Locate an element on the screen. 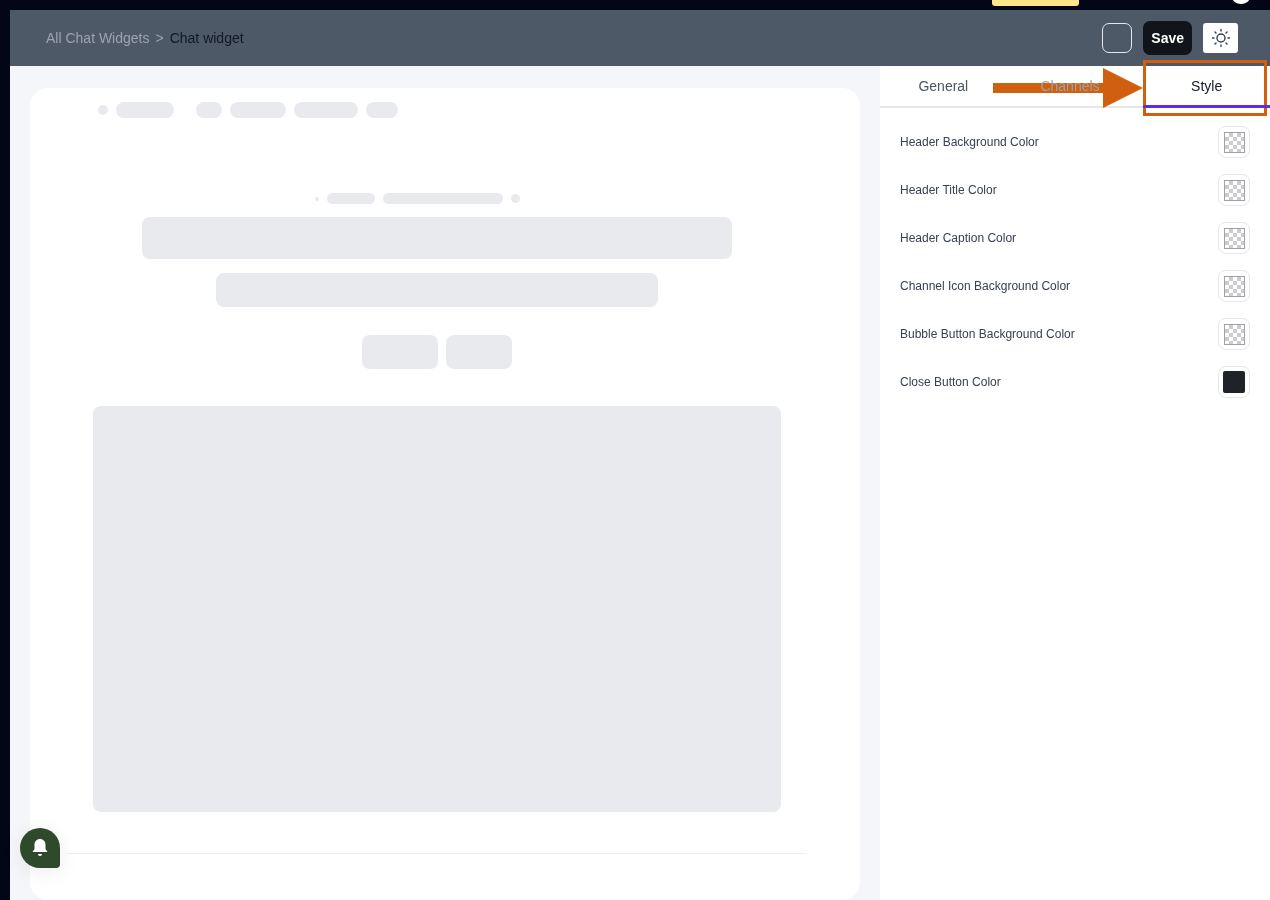 This screenshot has width=1270, height=900. tab: Style is located at coordinates (1206, 87).